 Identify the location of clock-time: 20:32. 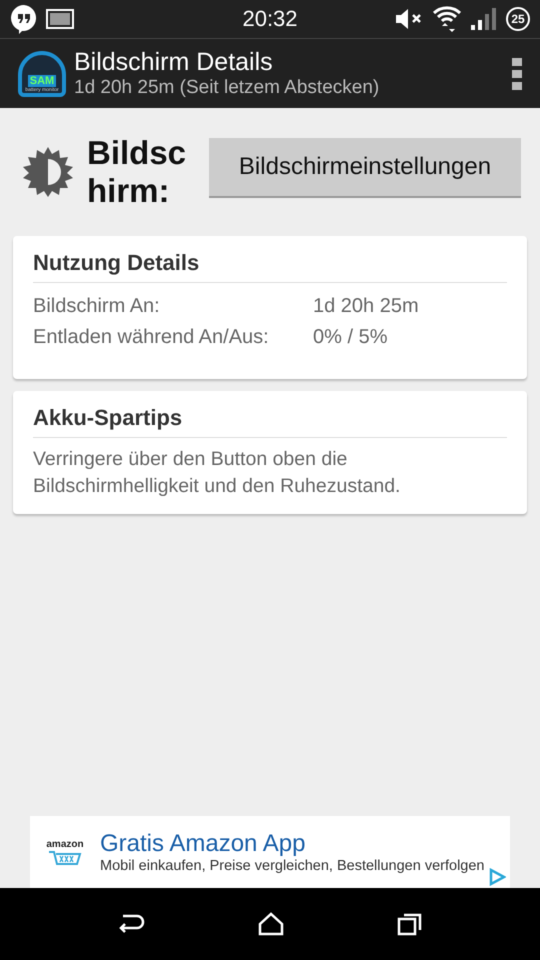
(270, 19).